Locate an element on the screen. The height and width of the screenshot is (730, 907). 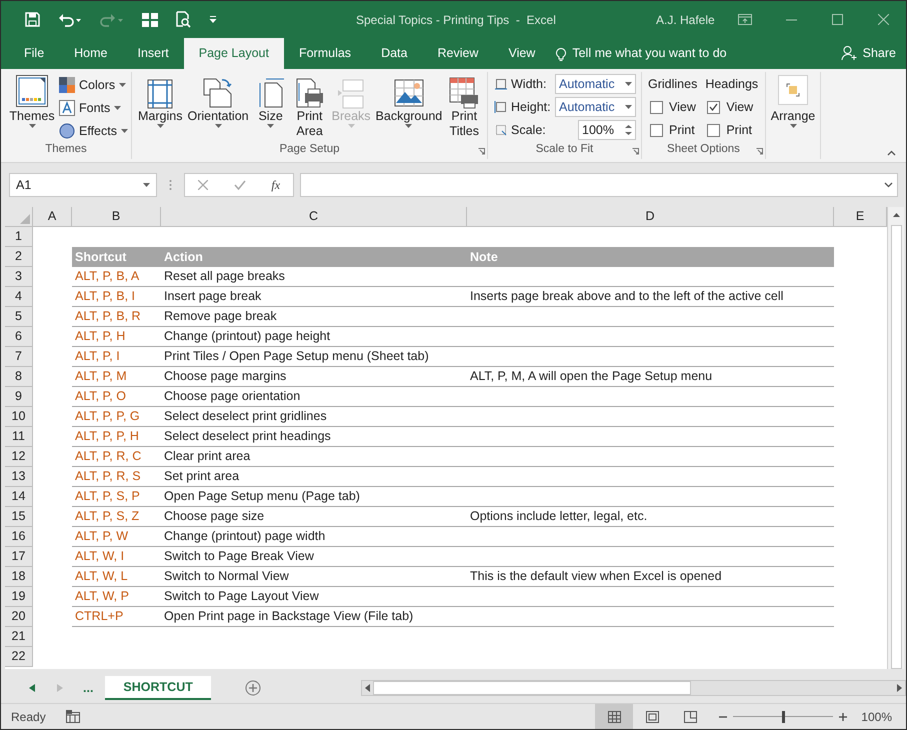
macro-record-icon is located at coordinates (73, 716).